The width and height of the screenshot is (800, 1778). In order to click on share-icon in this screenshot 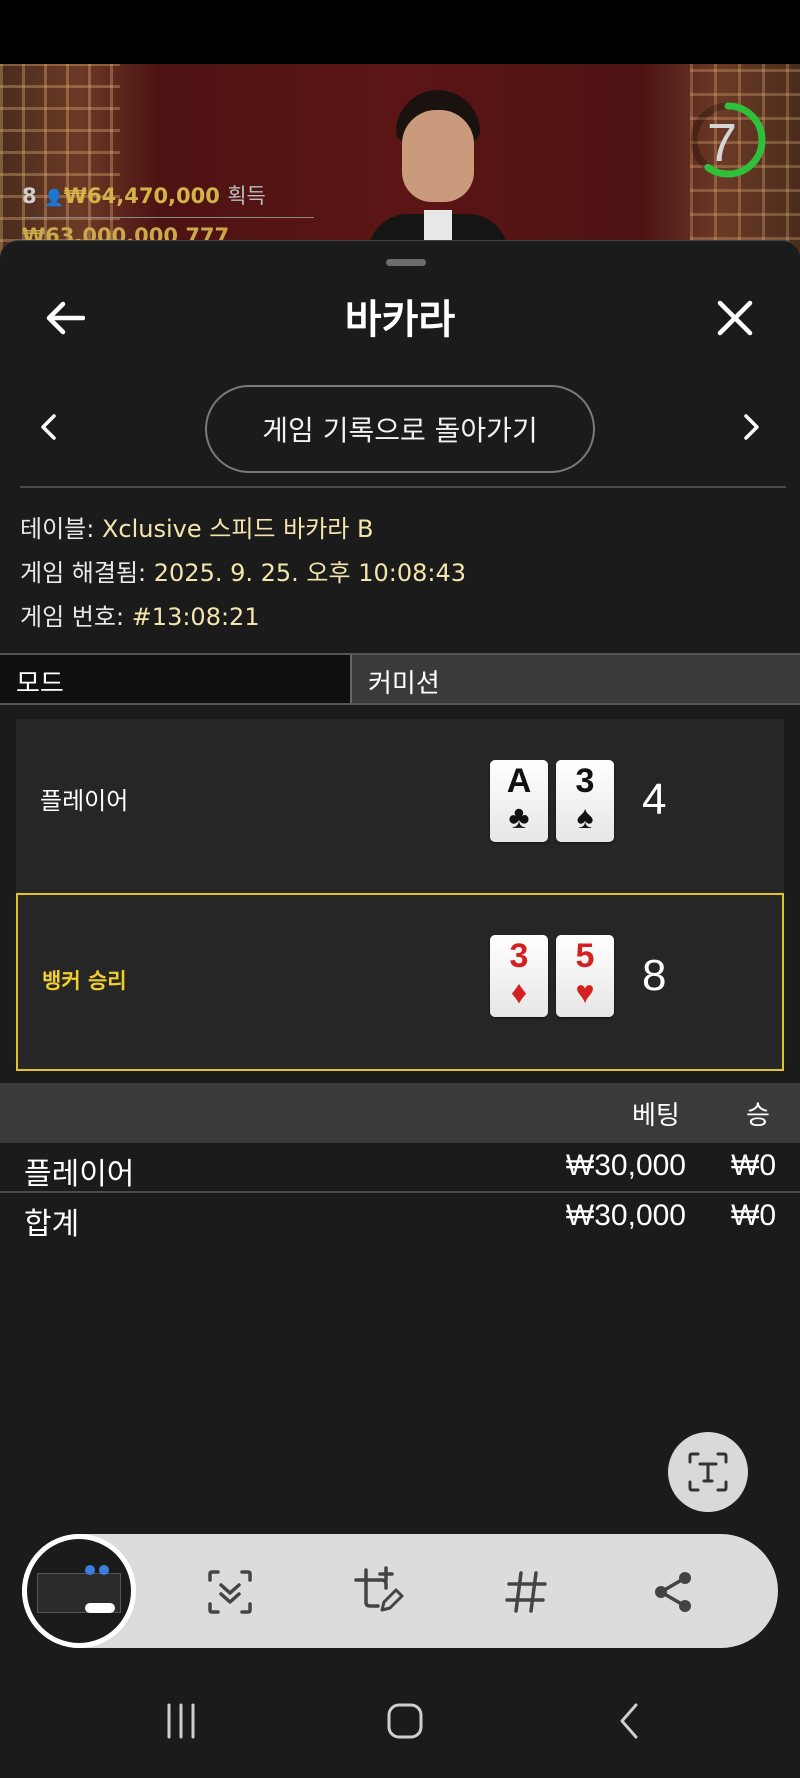, I will do `click(673, 1592)`.